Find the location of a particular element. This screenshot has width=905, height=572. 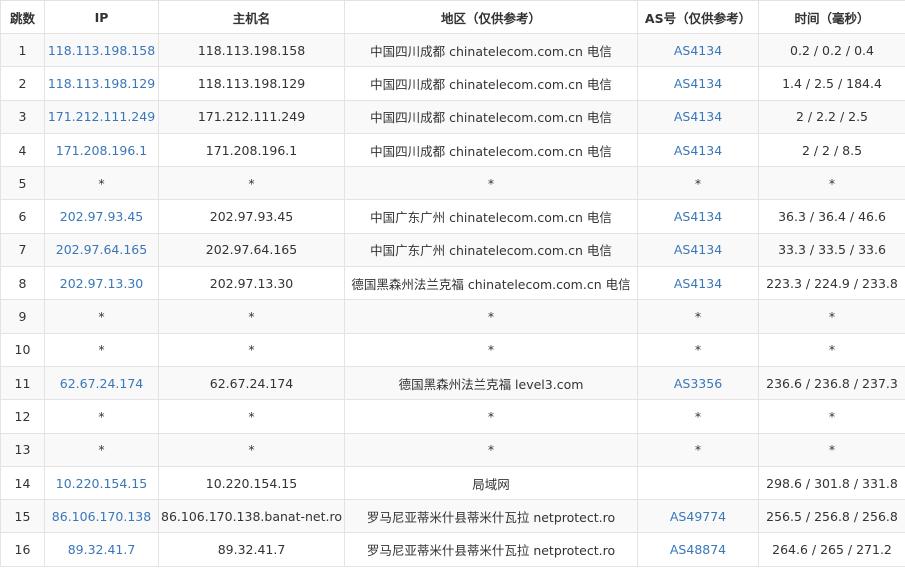

ip-link: 171.208.196.1 is located at coordinates (101, 150).